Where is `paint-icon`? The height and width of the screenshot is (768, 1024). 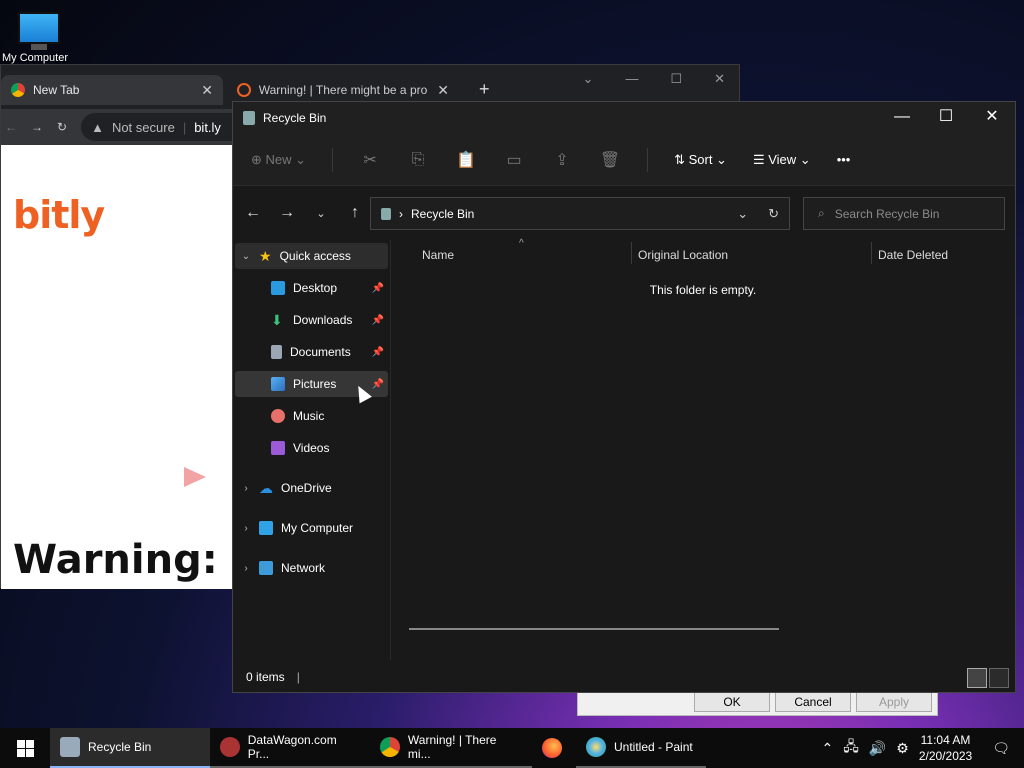
paint-icon is located at coordinates (596, 747).